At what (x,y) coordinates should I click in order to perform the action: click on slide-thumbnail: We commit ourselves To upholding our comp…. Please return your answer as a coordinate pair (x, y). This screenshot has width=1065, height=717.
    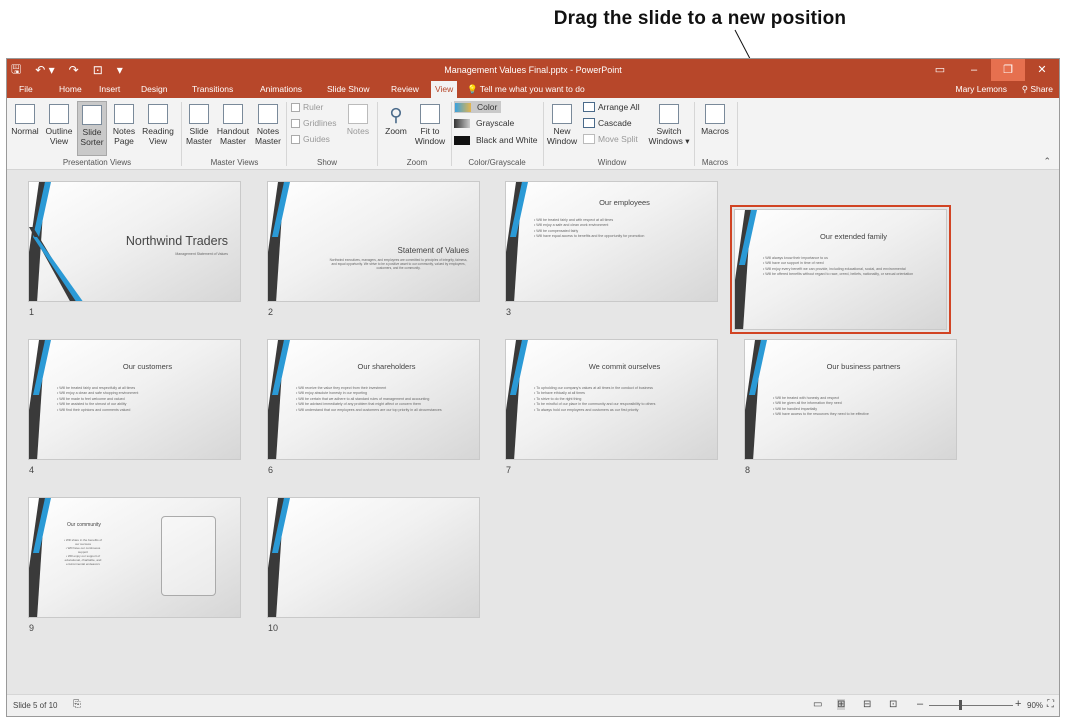
    Looking at the image, I should click on (611, 399).